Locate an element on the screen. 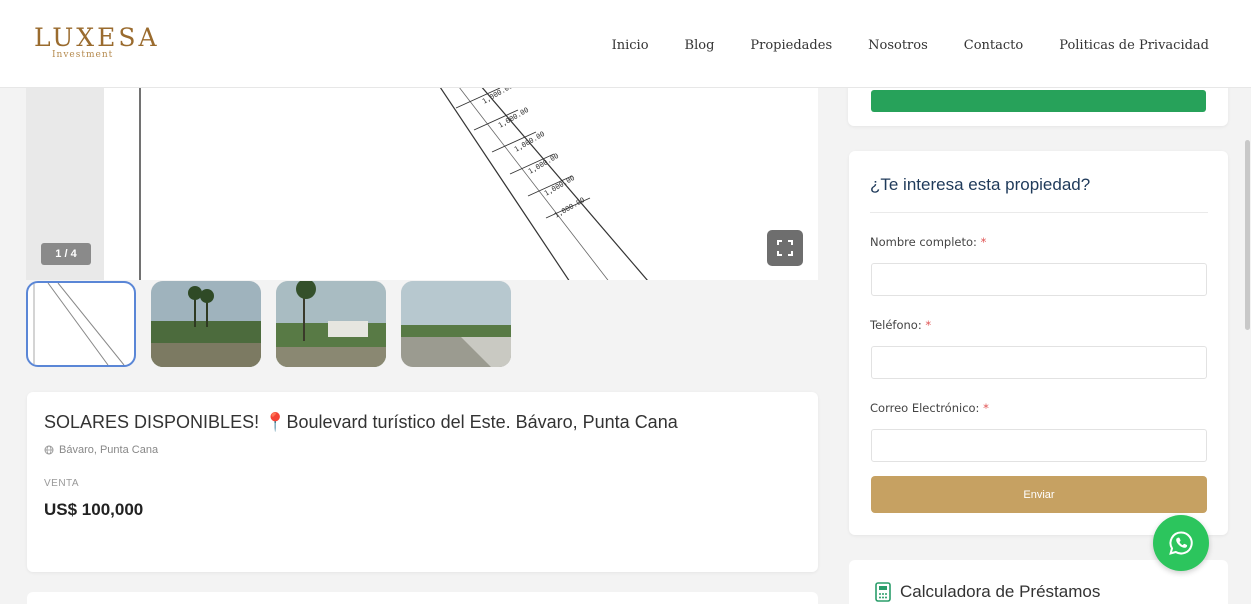 Image resolution: width=1251 pixels, height=604 pixels. phone-label-text: Teléfono: is located at coordinates (896, 325).